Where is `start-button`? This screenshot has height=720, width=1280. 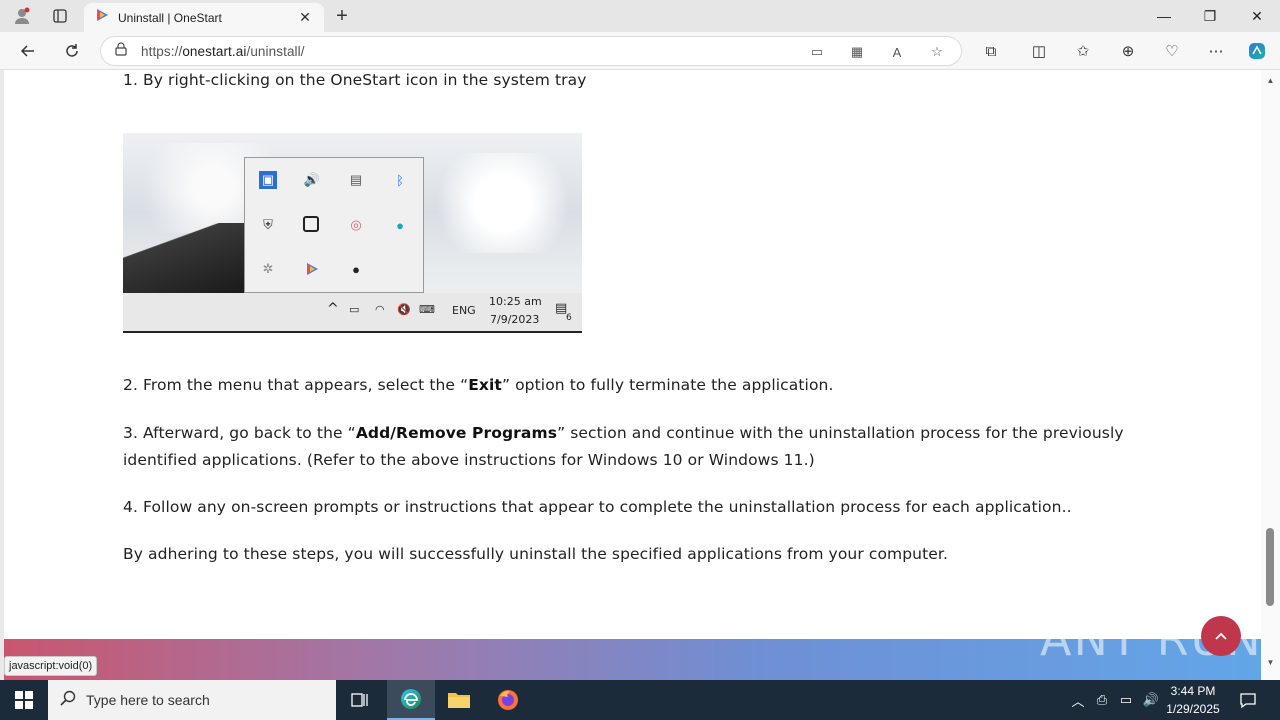
start-button is located at coordinates (24, 700).